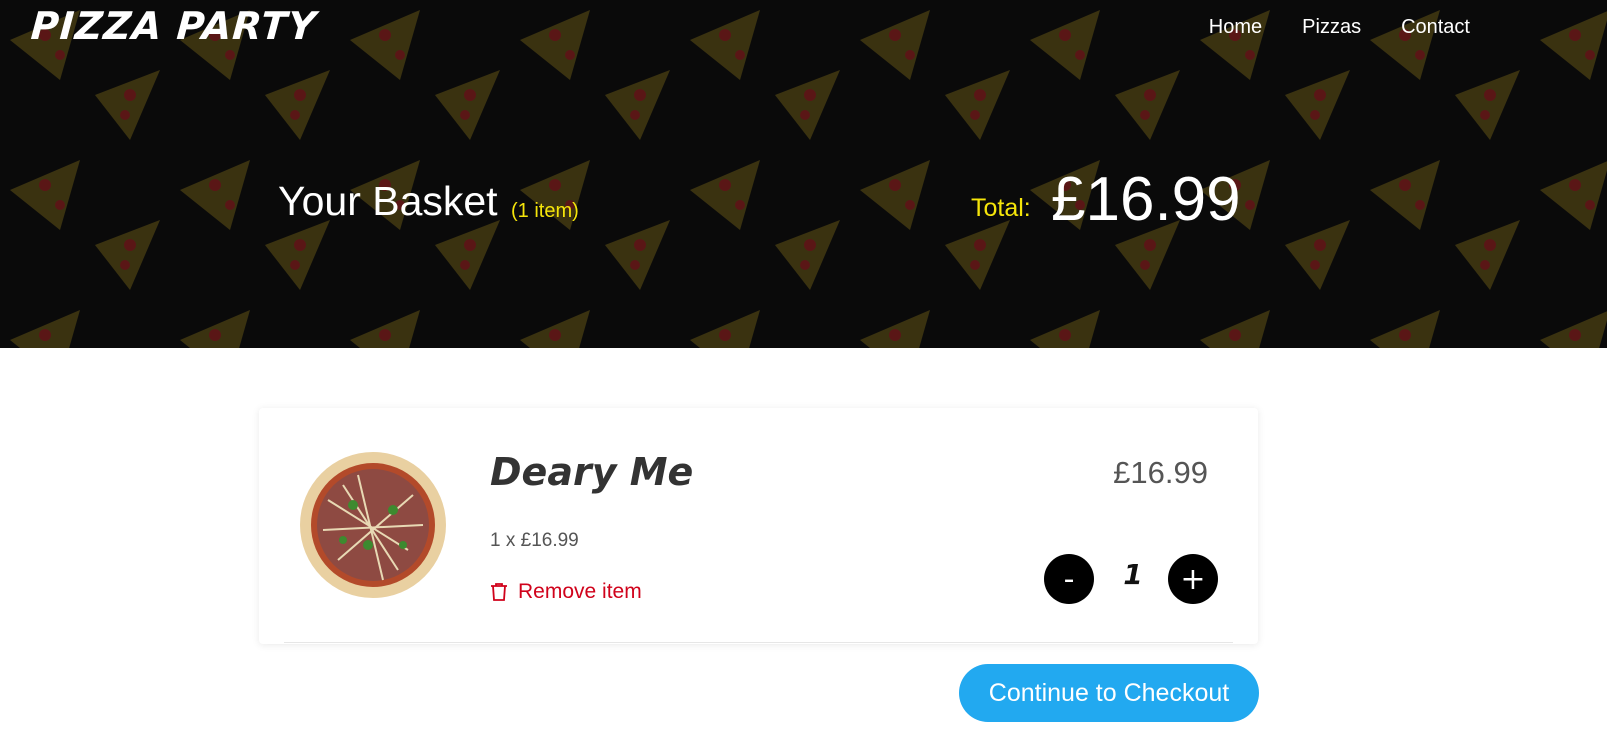 This screenshot has height=734, width=1607. I want to click on pizza-image, so click(373, 525).